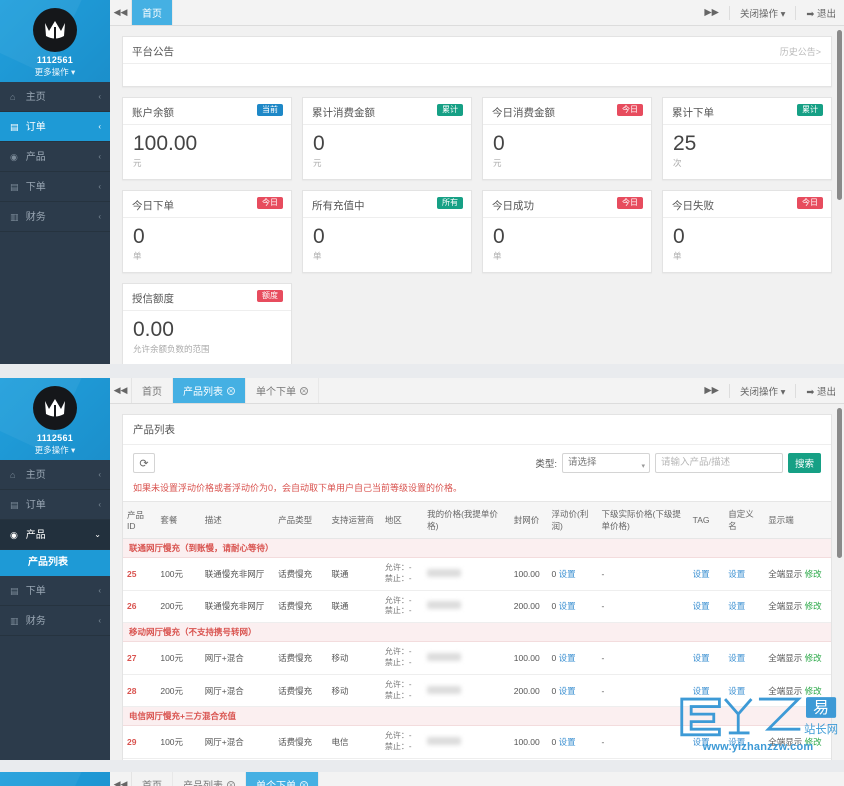 The height and width of the screenshot is (786, 844). I want to click on description-cell: 联通慢充非网厅, so click(237, 607).